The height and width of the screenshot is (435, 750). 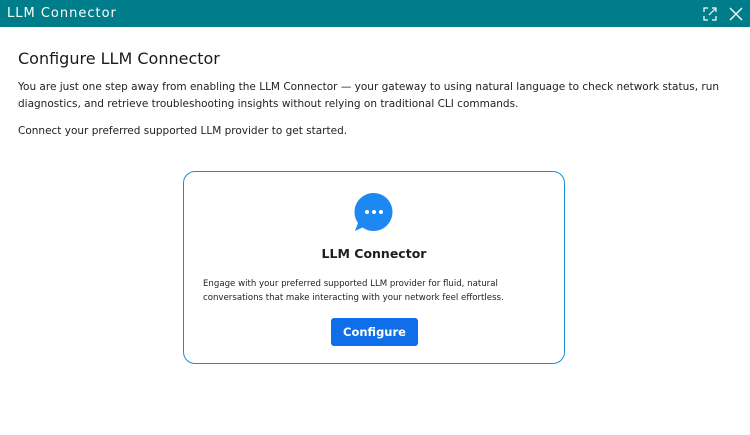 What do you see at coordinates (119, 58) in the screenshot?
I see `page-title: Configure LLM Connector` at bounding box center [119, 58].